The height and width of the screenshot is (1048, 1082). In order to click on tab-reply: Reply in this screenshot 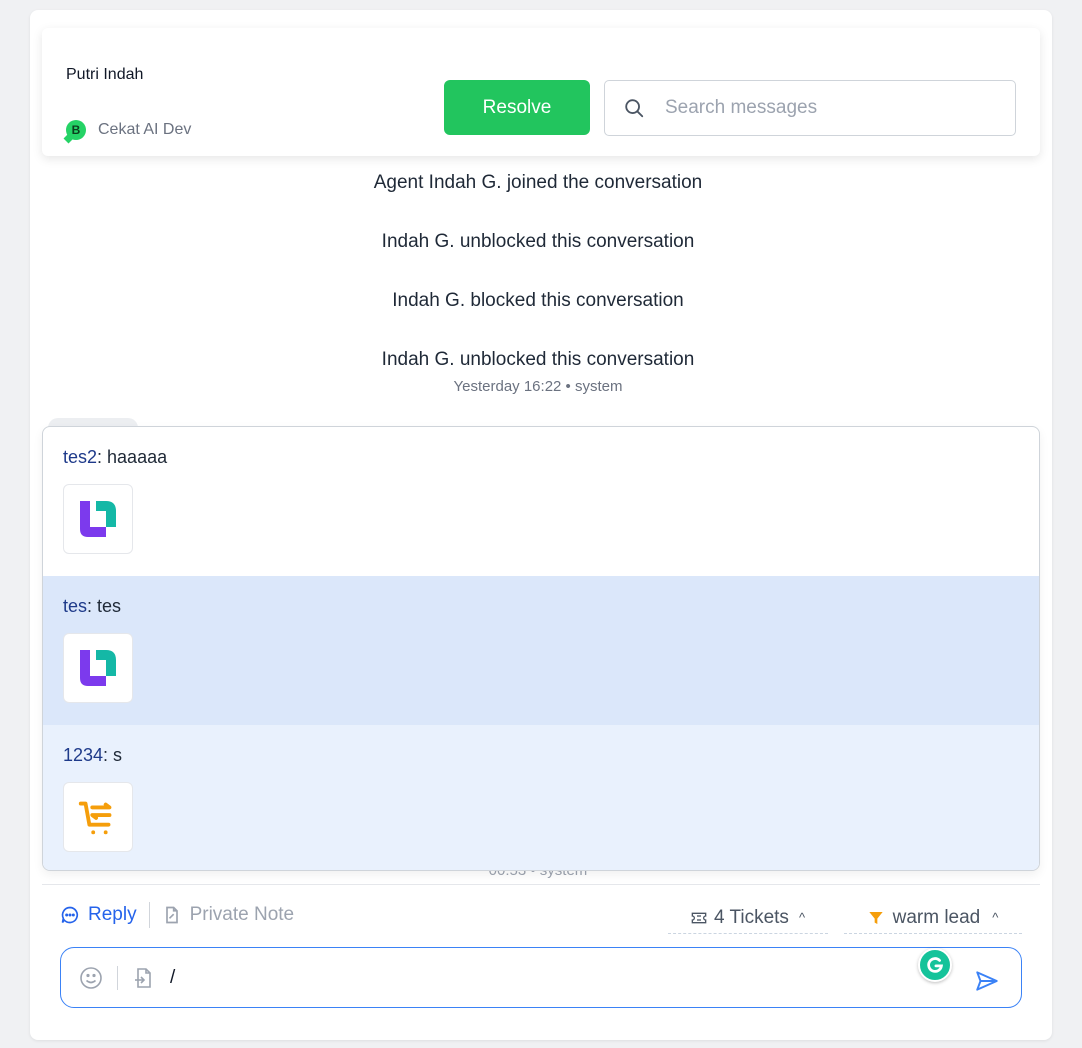, I will do `click(98, 915)`.